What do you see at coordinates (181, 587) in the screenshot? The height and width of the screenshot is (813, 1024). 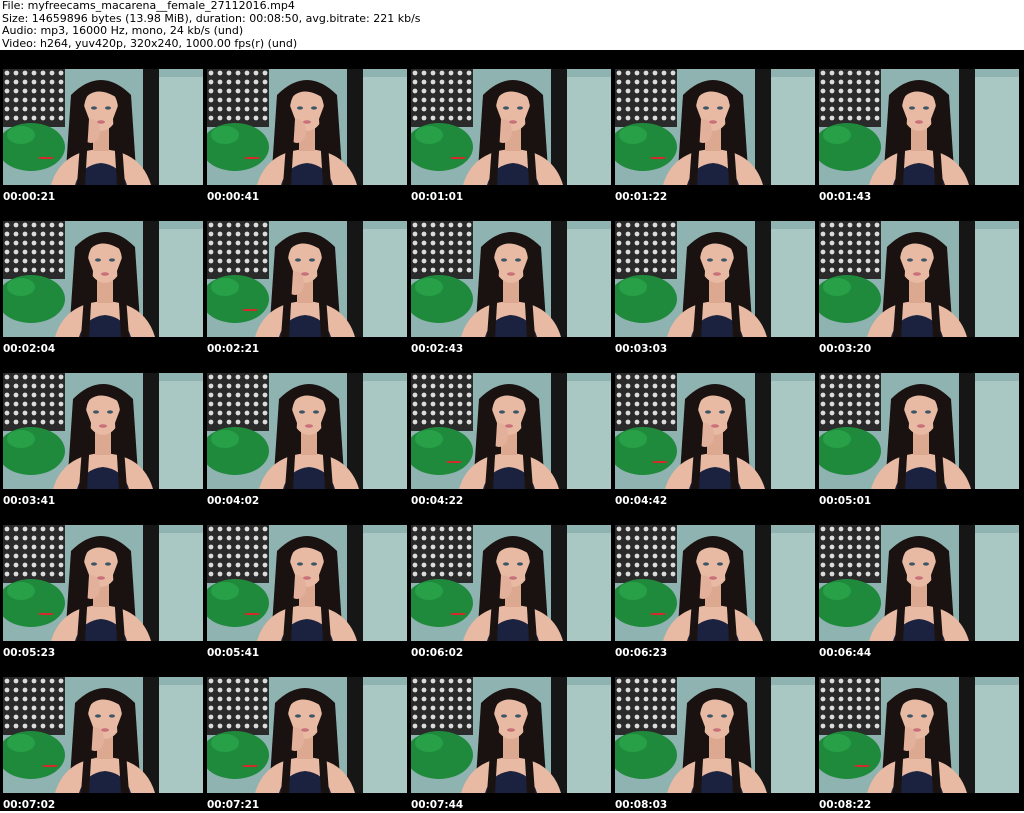 I see `door-panel` at bounding box center [181, 587].